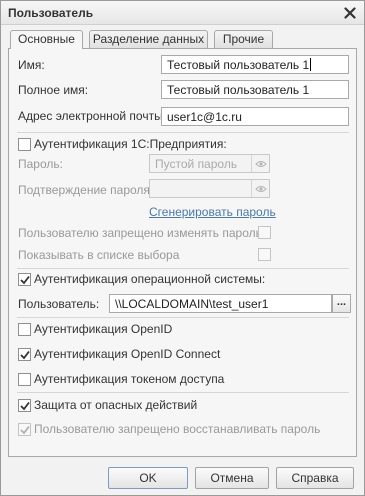 This screenshot has width=365, height=496. What do you see at coordinates (311, 64) in the screenshot?
I see `text-caret` at bounding box center [311, 64].